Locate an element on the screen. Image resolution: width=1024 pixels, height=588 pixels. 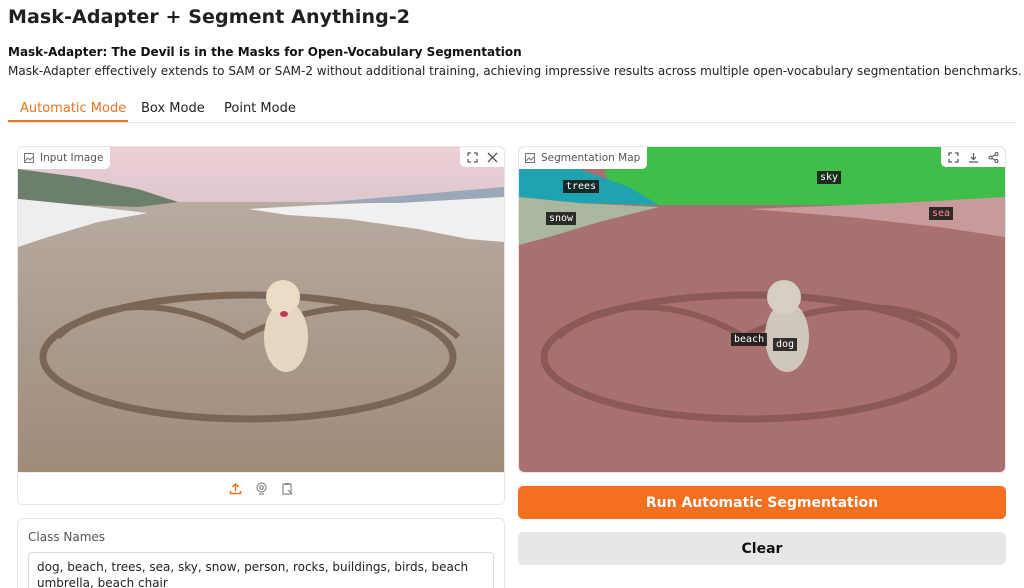
seg-label-beach: beach is located at coordinates (749, 339).